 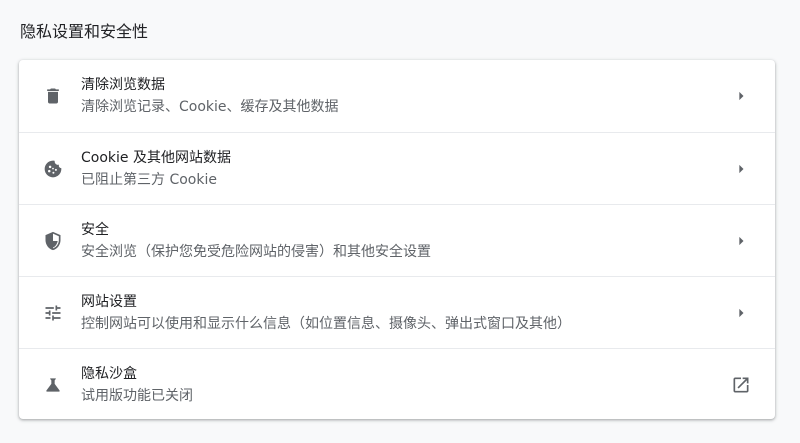 What do you see at coordinates (123, 85) in the screenshot?
I see `clear-browsing-data-title: 清除浏览数据` at bounding box center [123, 85].